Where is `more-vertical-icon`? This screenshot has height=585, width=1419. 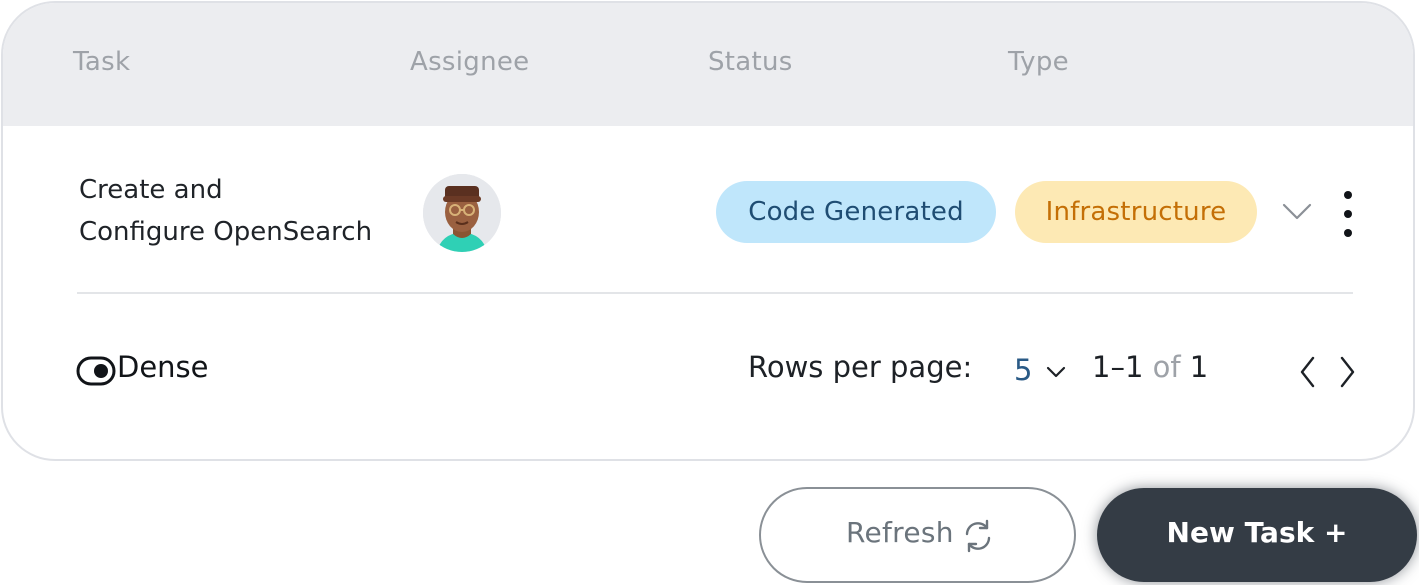
more-vertical-icon is located at coordinates (1348, 214).